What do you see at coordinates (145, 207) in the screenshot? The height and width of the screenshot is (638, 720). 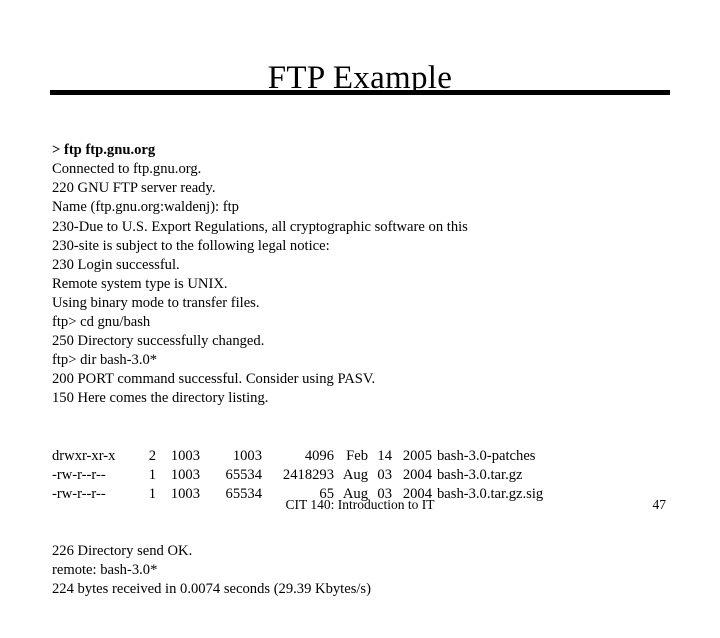 I see `transcript-line: Name (ftp.gnu.org:waldenj): ftp` at bounding box center [145, 207].